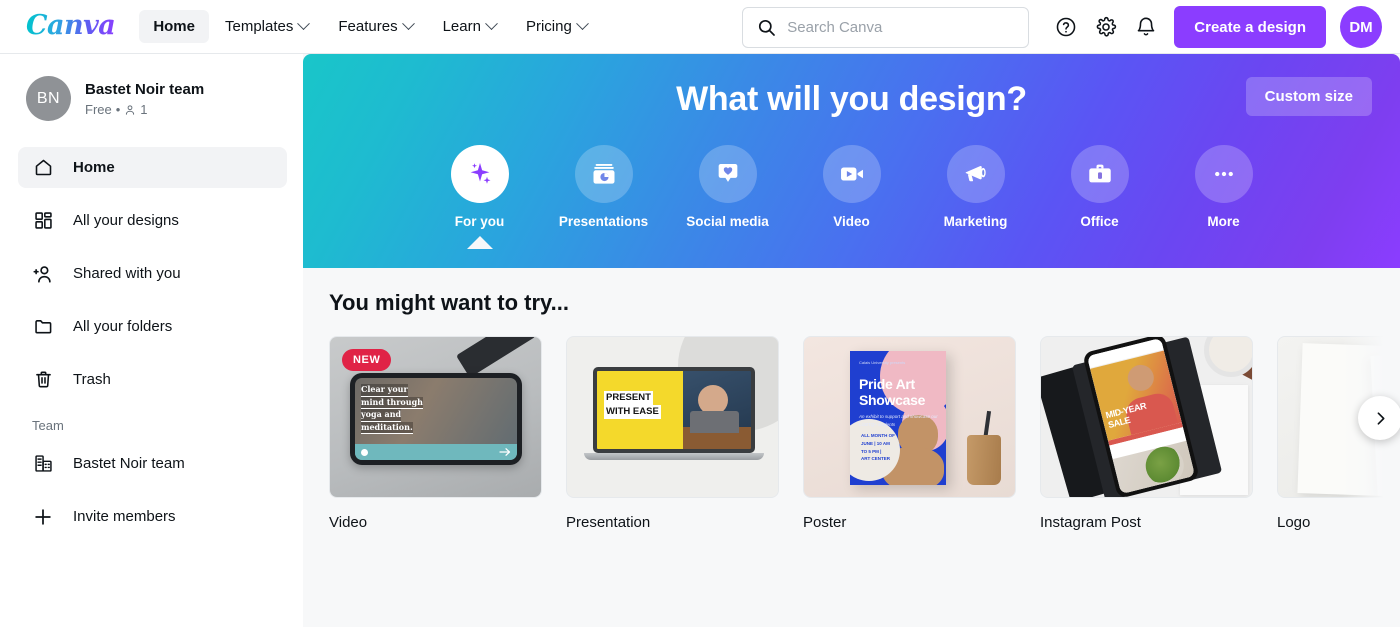 This screenshot has width=1400, height=627. What do you see at coordinates (1361, 27) in the screenshot?
I see `avatar: DM` at bounding box center [1361, 27].